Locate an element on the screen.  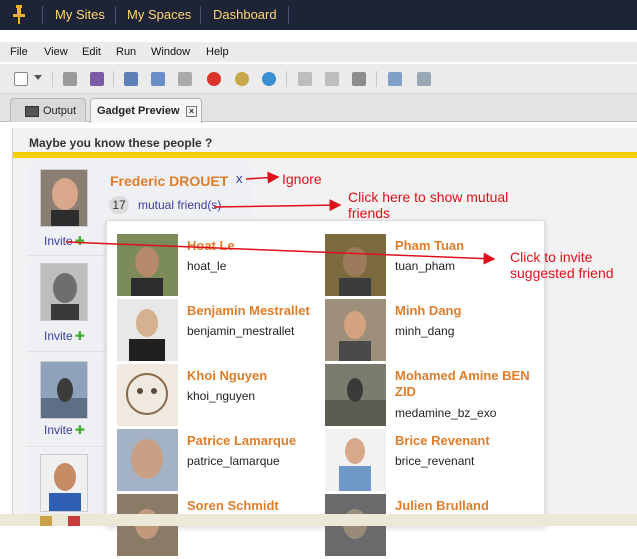
annotation-mutual: Click here to show mutual friends is located at coordinates (428, 205).